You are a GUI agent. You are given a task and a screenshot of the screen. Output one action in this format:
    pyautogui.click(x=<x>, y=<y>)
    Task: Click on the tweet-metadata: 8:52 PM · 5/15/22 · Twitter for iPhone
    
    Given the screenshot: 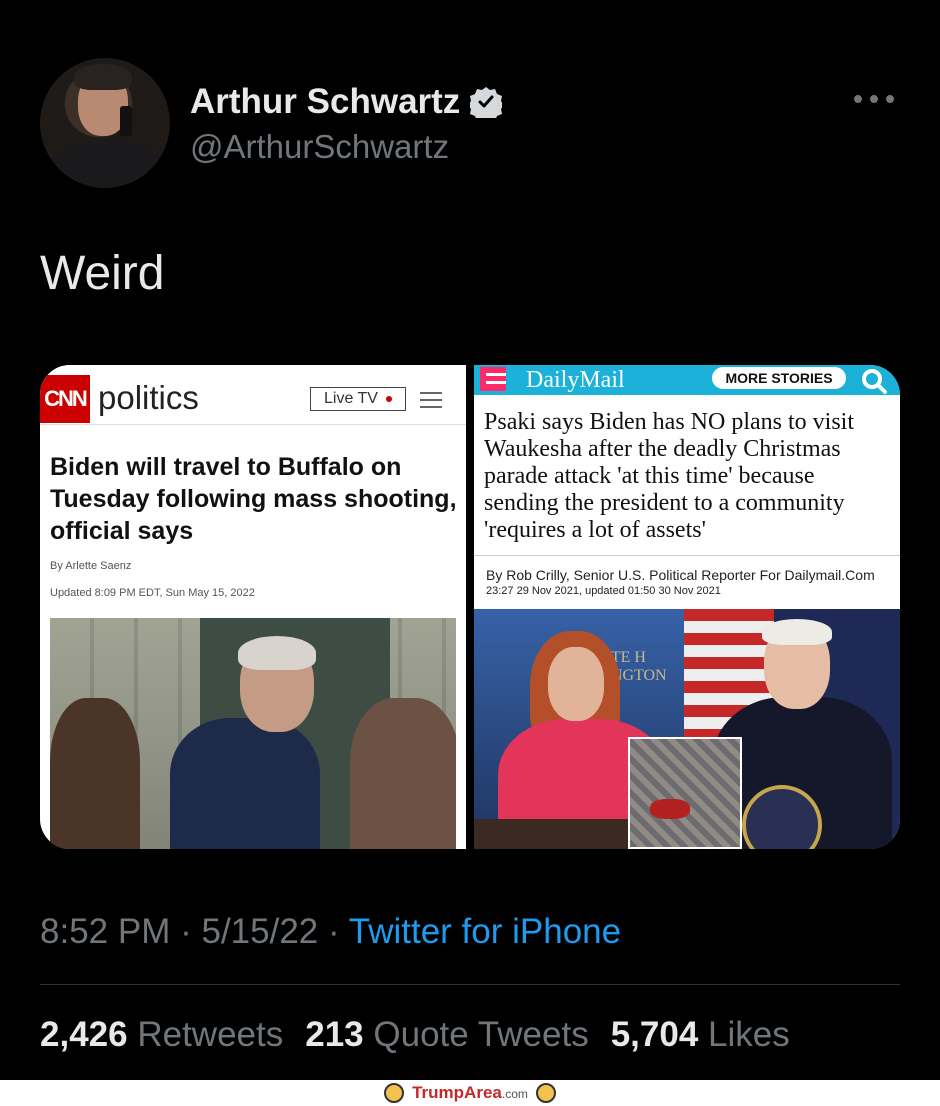 What is the action you would take?
    pyautogui.click(x=330, y=932)
    